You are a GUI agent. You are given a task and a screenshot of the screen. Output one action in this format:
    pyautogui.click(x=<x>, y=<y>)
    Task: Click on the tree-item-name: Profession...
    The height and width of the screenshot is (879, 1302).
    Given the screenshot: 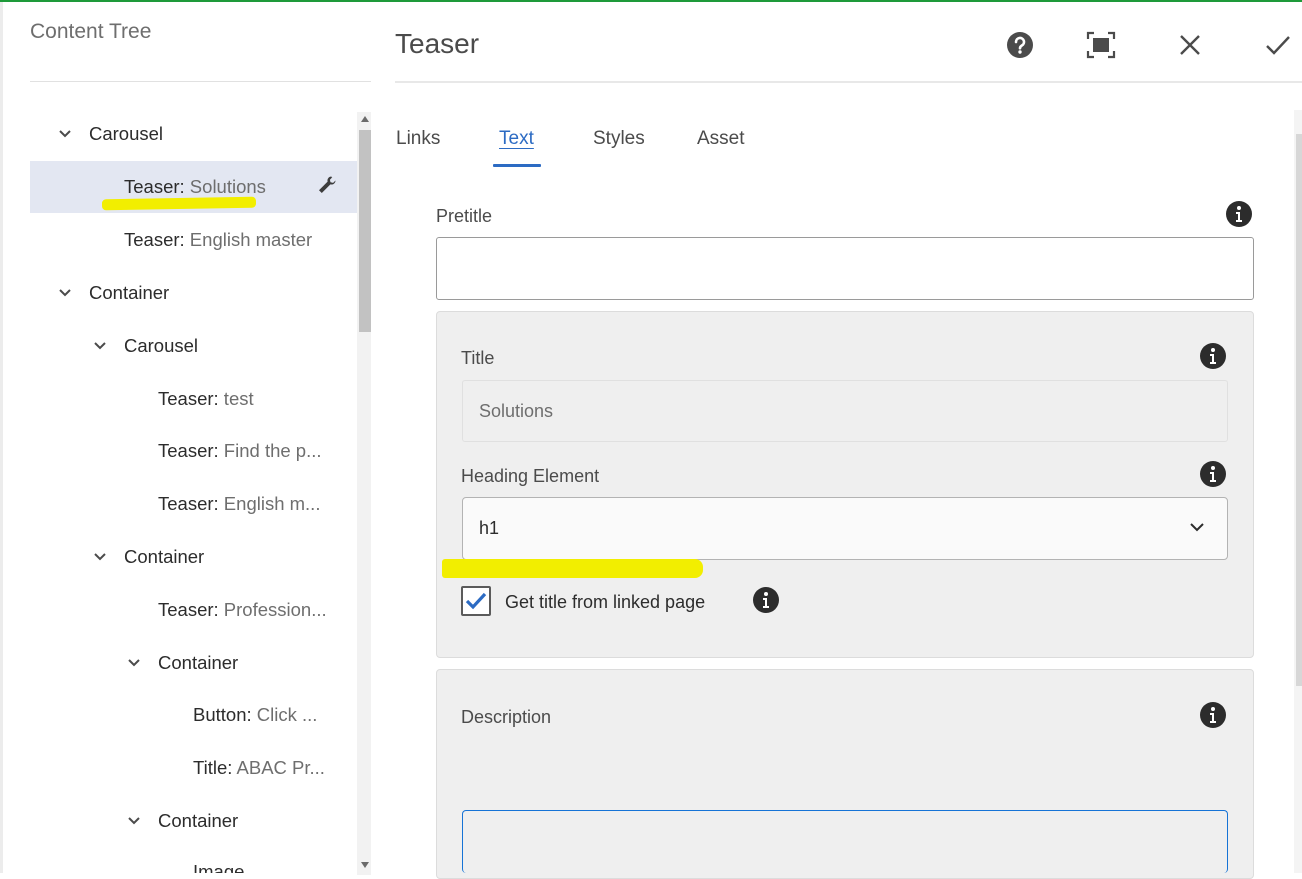 What is the action you would take?
    pyautogui.click(x=272, y=609)
    